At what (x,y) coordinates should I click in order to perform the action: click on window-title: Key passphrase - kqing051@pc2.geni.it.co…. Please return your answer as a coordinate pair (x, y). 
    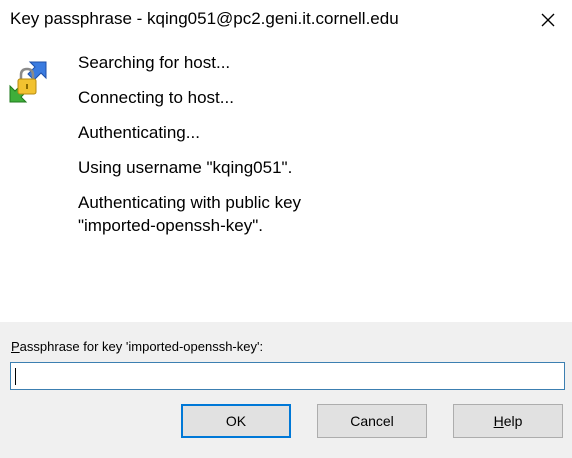
    Looking at the image, I should click on (204, 18).